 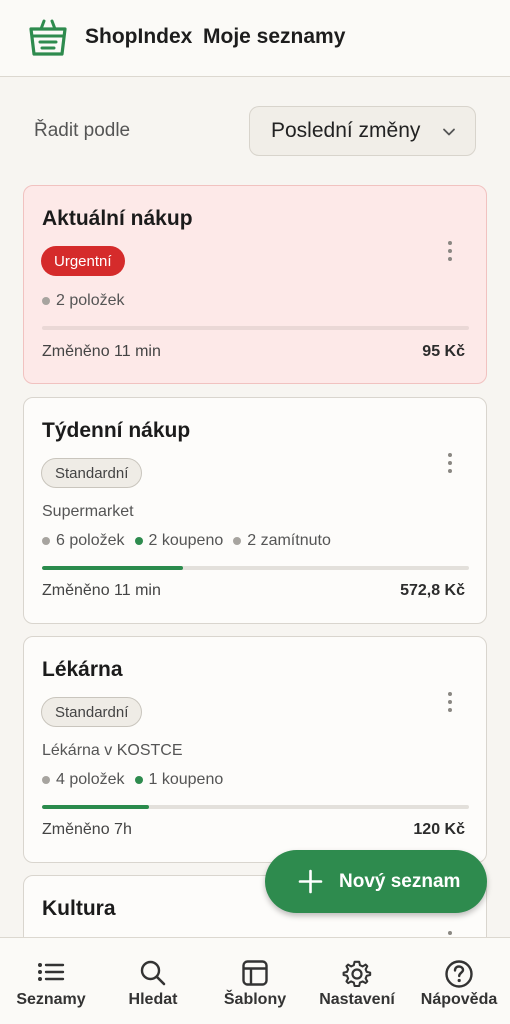 I want to click on nav-item-nastaveni: Nastavení, so click(x=357, y=981).